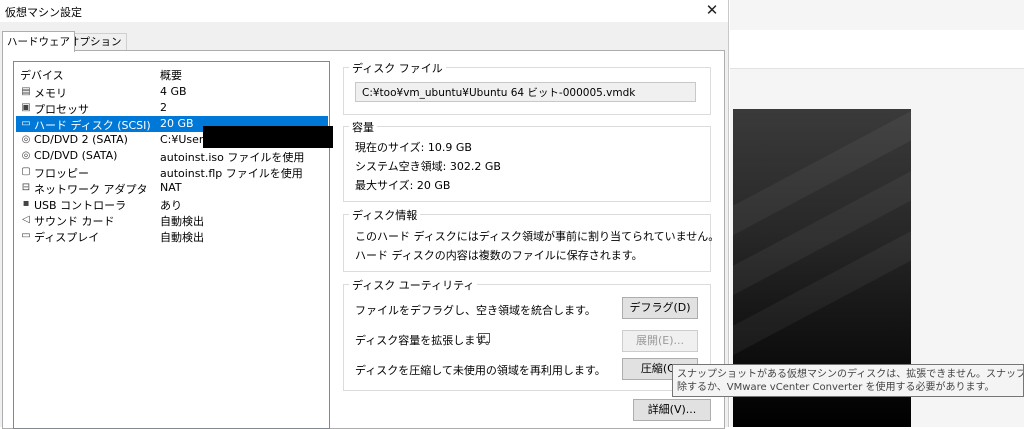 This screenshot has height=429, width=1024. What do you see at coordinates (26, 203) in the screenshot?
I see `usb-icon: ▪` at bounding box center [26, 203].